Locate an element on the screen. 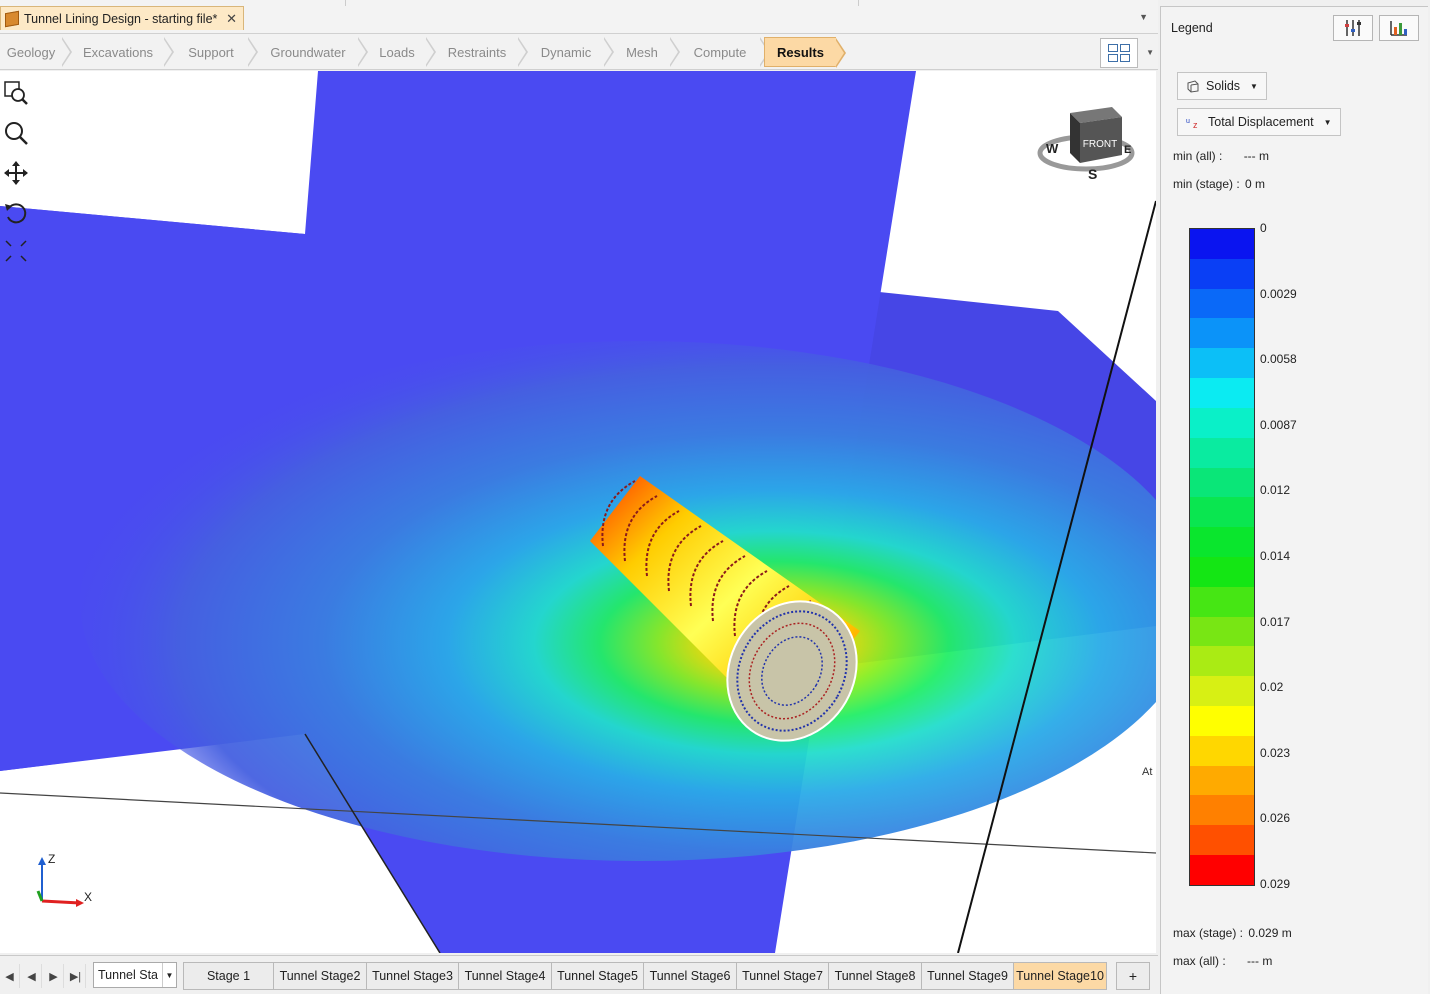 This screenshot has height=994, width=1430. workflow-step-groundwater: Groundwater is located at coordinates (313, 52).